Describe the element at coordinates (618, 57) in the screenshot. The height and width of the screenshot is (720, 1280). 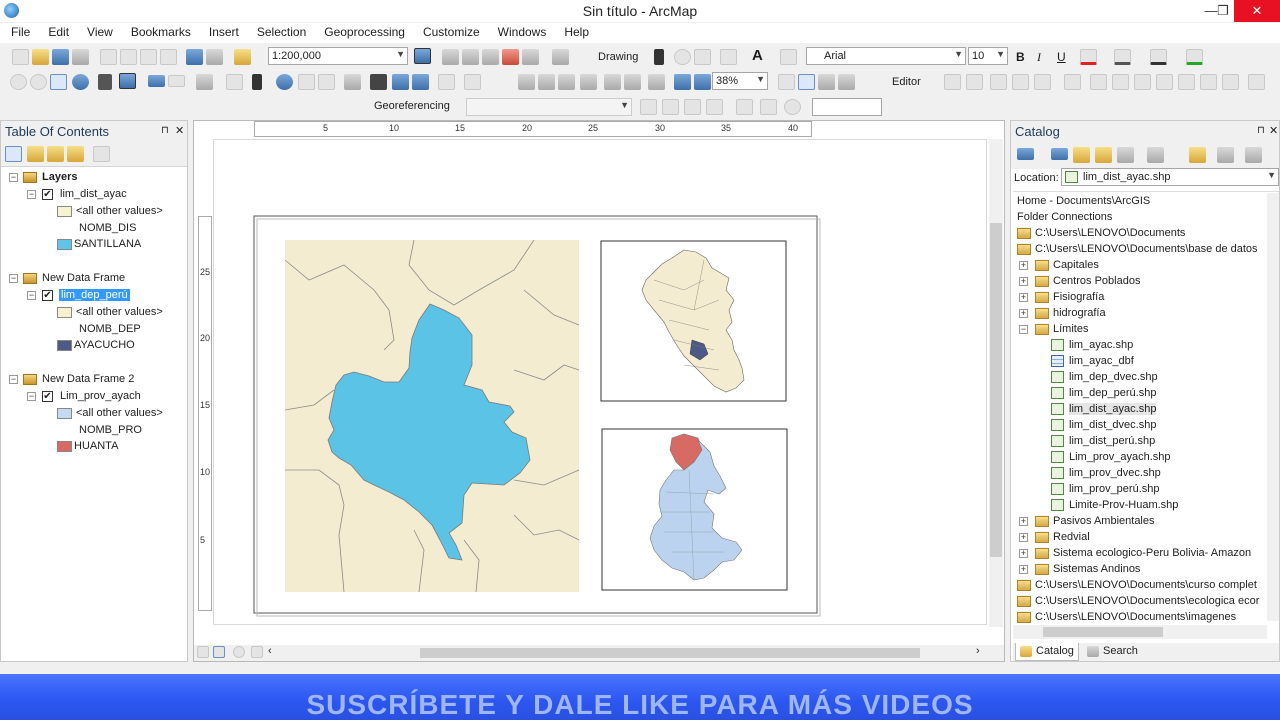
I see `drawing-menu: Drawing` at that location.